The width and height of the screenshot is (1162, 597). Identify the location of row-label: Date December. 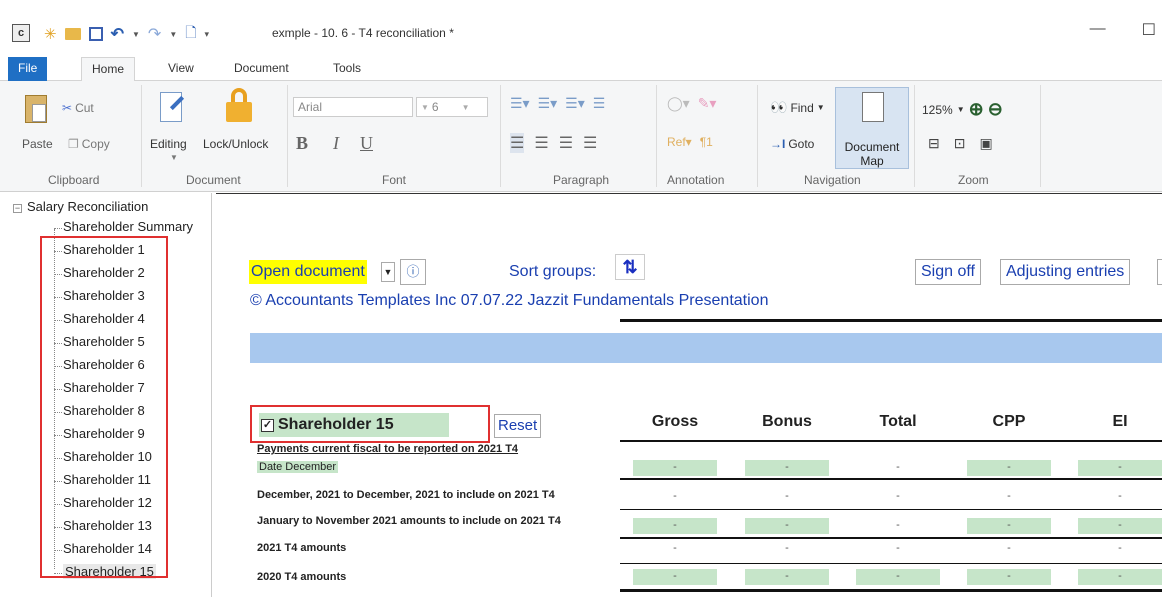
(298, 467).